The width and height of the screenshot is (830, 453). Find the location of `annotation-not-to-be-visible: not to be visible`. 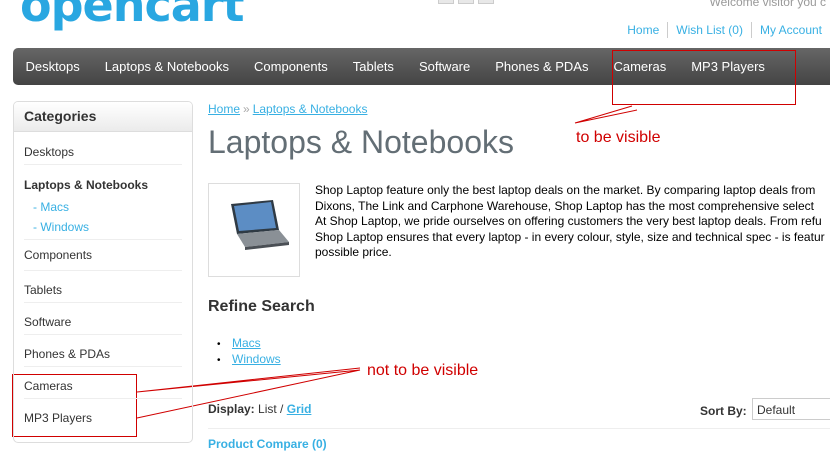

annotation-not-to-be-visible: not to be visible is located at coordinates (423, 370).